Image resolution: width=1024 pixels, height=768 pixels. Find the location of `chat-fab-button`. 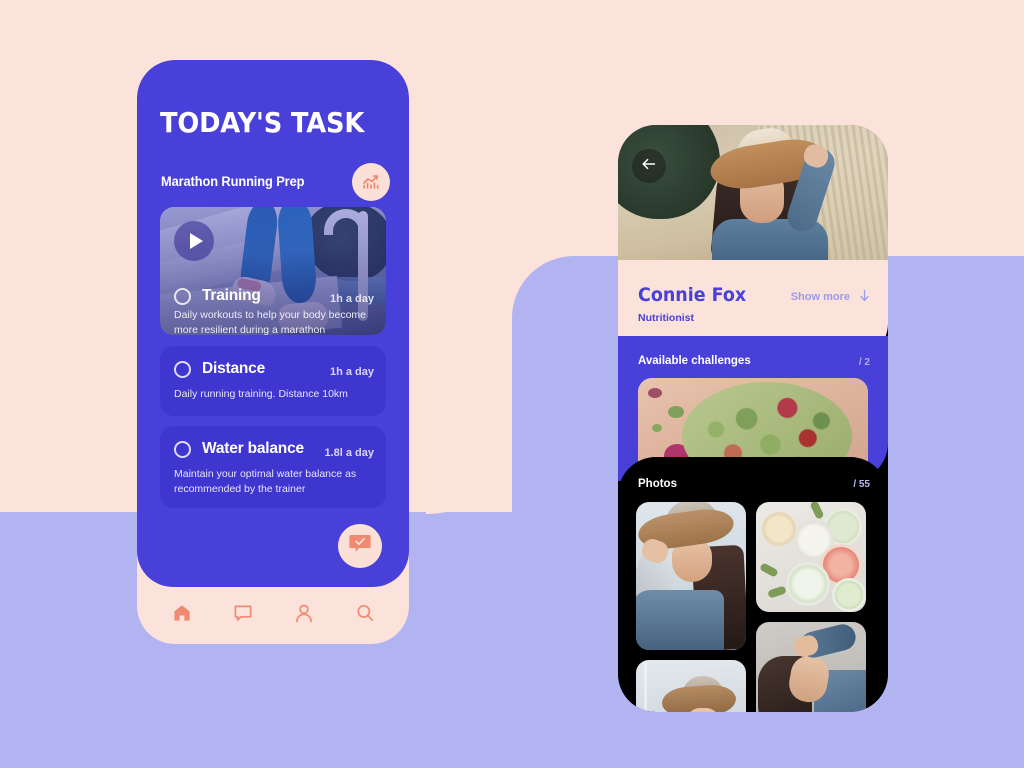

chat-fab-button is located at coordinates (360, 546).